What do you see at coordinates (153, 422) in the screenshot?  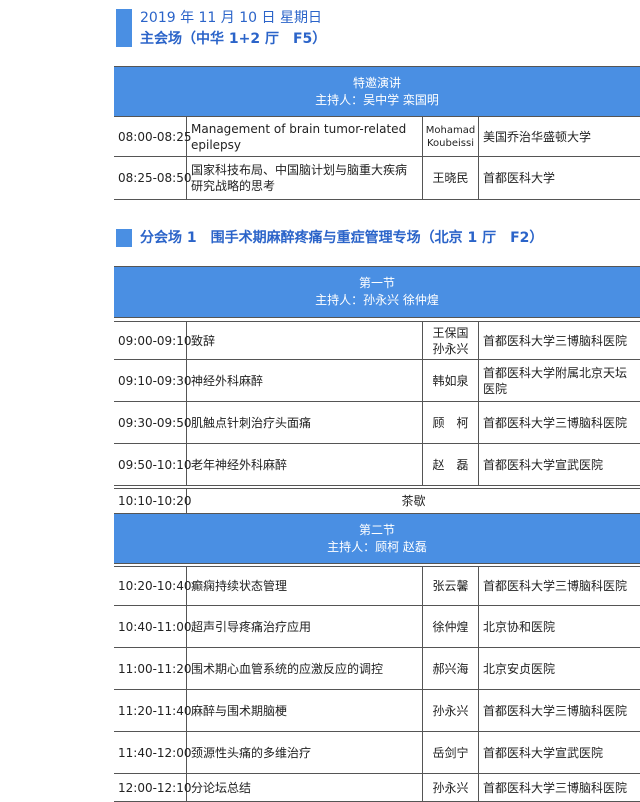 I see `row-time: 09:30-09:50` at bounding box center [153, 422].